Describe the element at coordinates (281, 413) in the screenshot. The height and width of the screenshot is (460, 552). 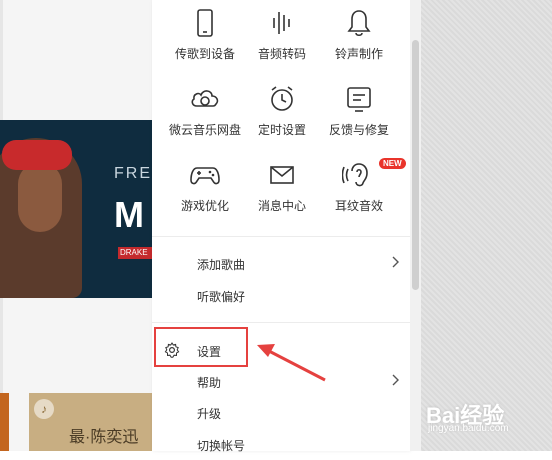
I see `menu-item-upgrade: 升级` at that location.